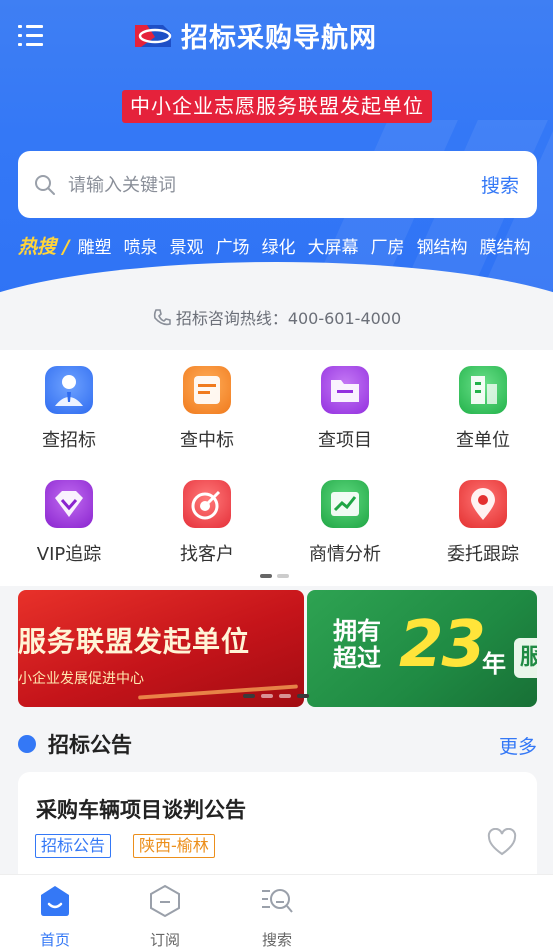 This screenshot has width=553, height=951. What do you see at coordinates (165, 901) in the screenshot?
I see `subscribe-icon` at bounding box center [165, 901].